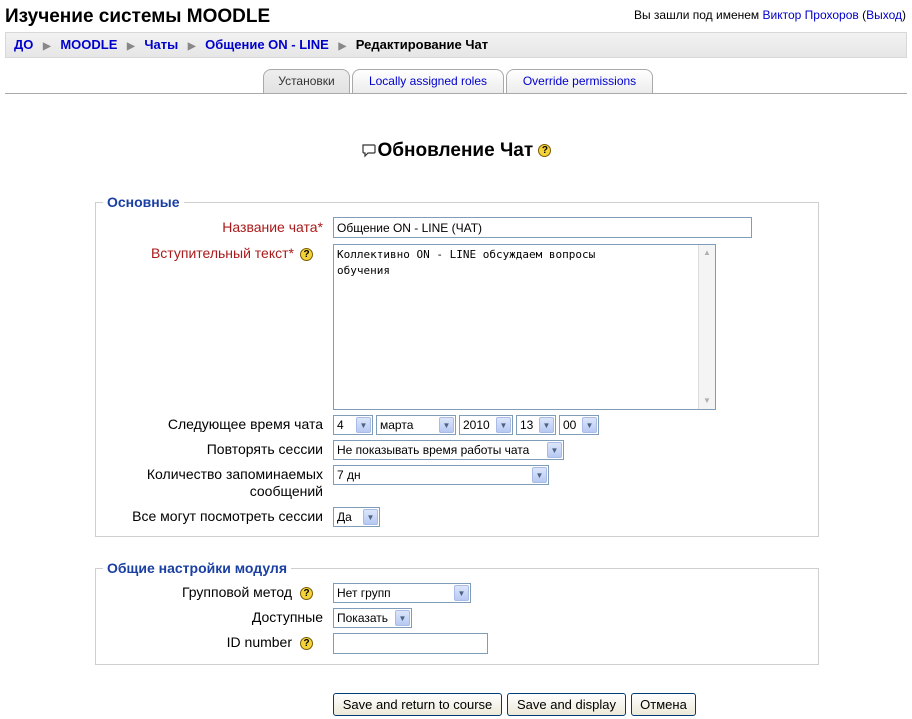 The height and width of the screenshot is (719, 912). What do you see at coordinates (340, 425) in the screenshot?
I see `day-value: 4` at bounding box center [340, 425].